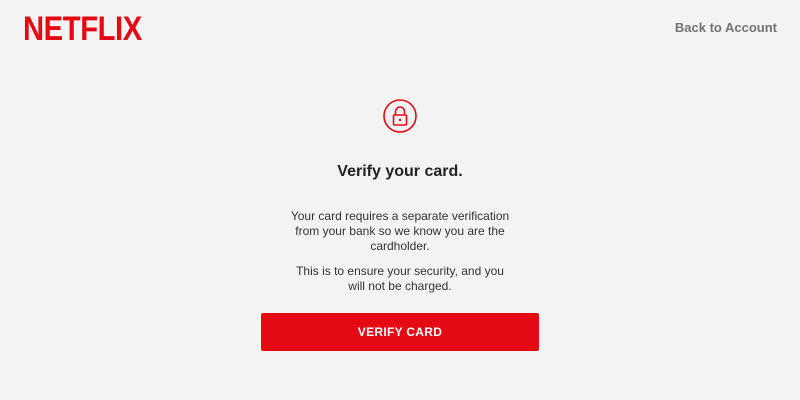 The image size is (800, 400). What do you see at coordinates (400, 116) in the screenshot?
I see `lock-icon` at bounding box center [400, 116].